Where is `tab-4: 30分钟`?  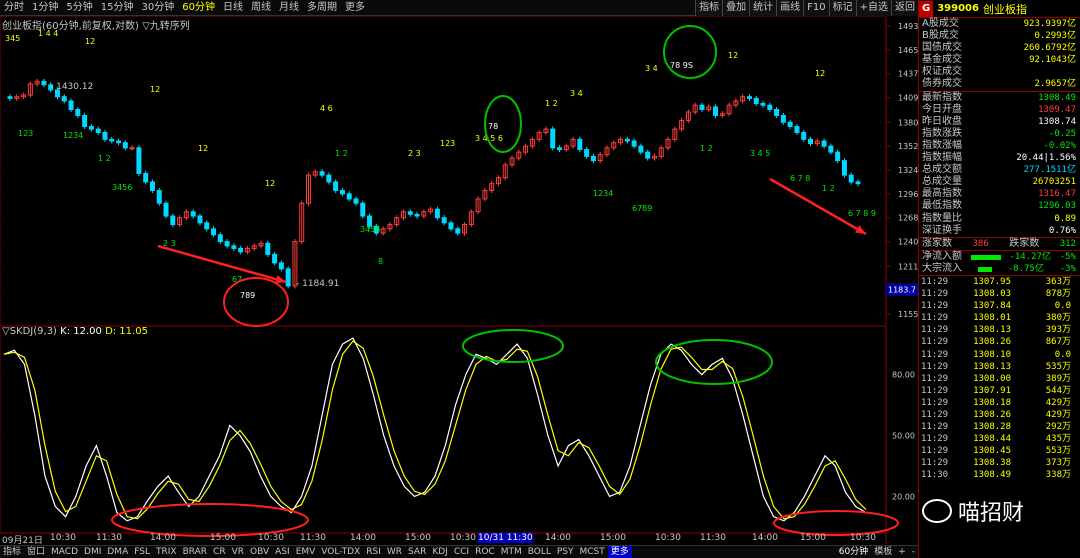 tab-4: 30分钟 is located at coordinates (157, 8).